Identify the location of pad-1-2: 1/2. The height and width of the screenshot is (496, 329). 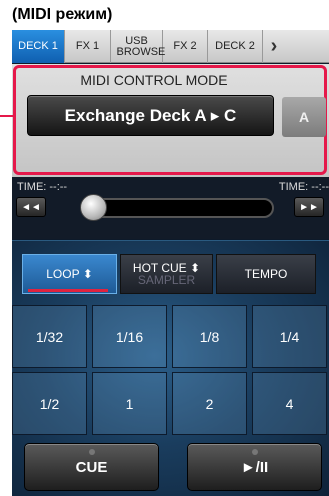
(49, 403).